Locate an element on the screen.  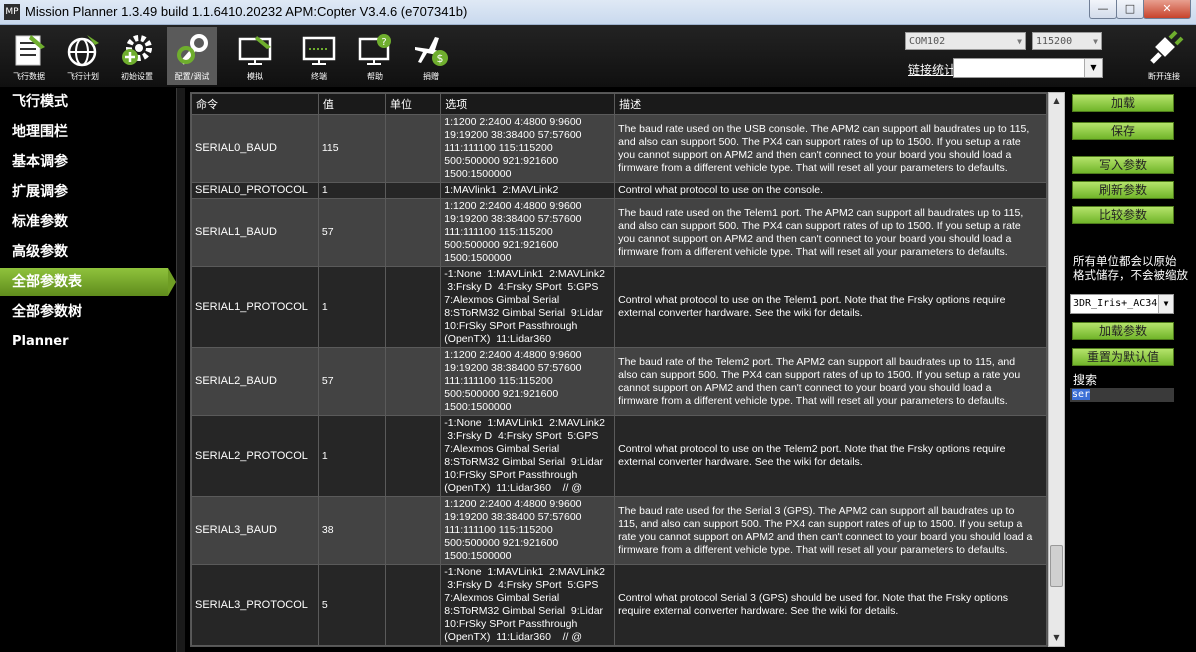
sidebar-item-standard-params: 标准参数 is located at coordinates (88, 222).